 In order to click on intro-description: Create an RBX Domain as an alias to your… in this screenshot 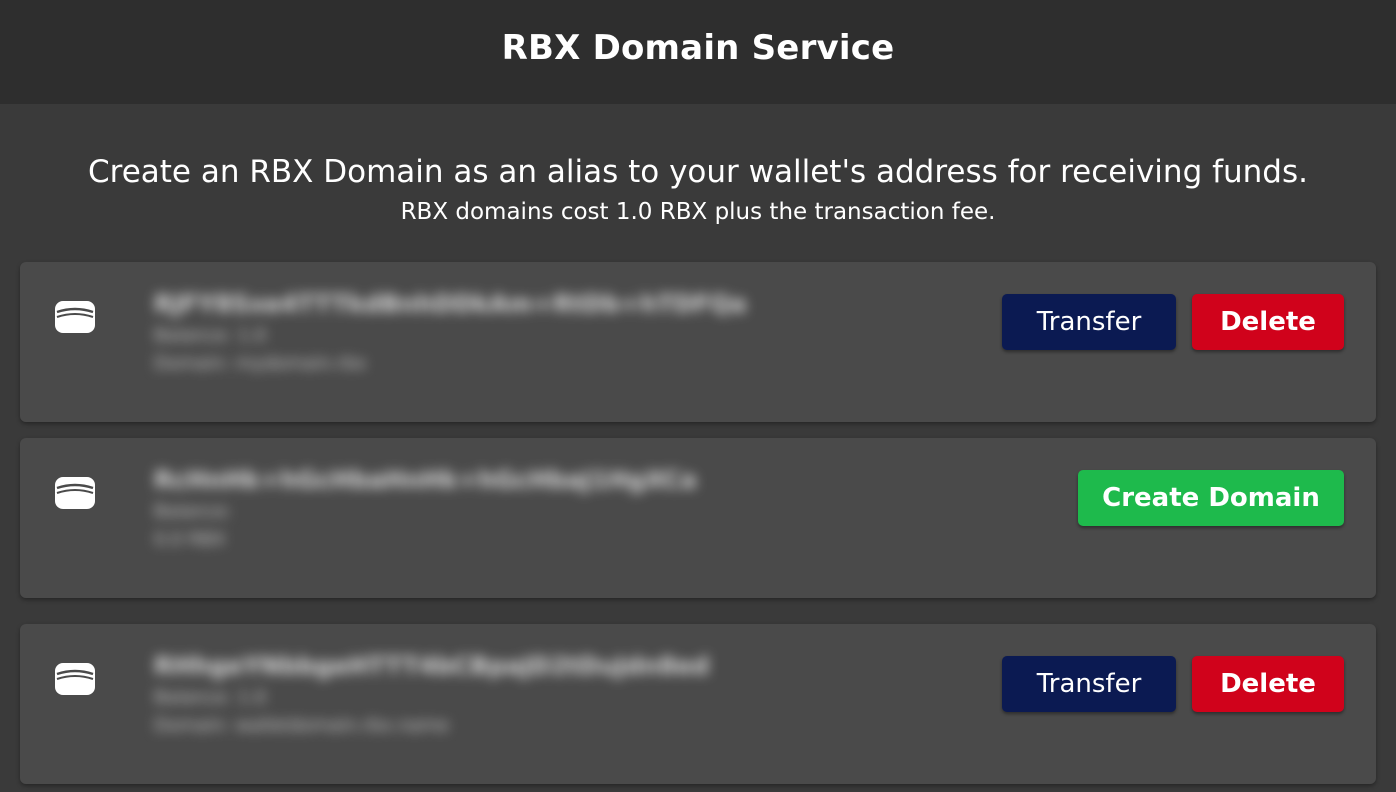, I will do `click(697, 172)`.